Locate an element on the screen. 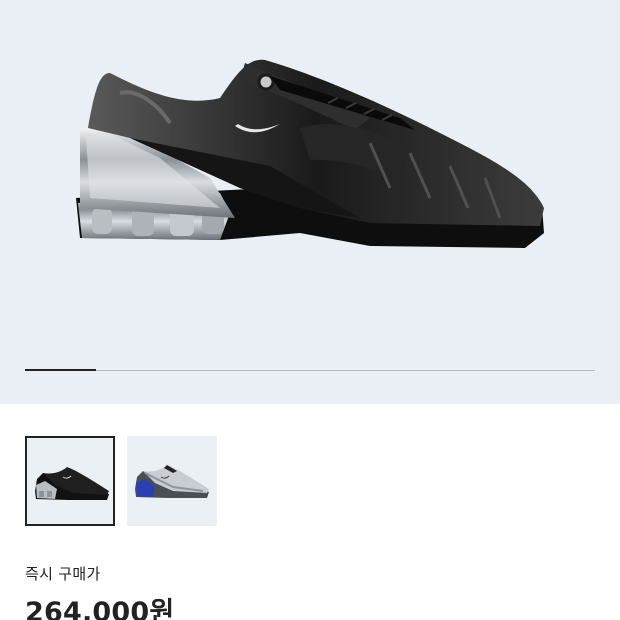 Image resolution: width=620 pixels, height=620 pixels. gallery-progress-fill is located at coordinates (61, 370).